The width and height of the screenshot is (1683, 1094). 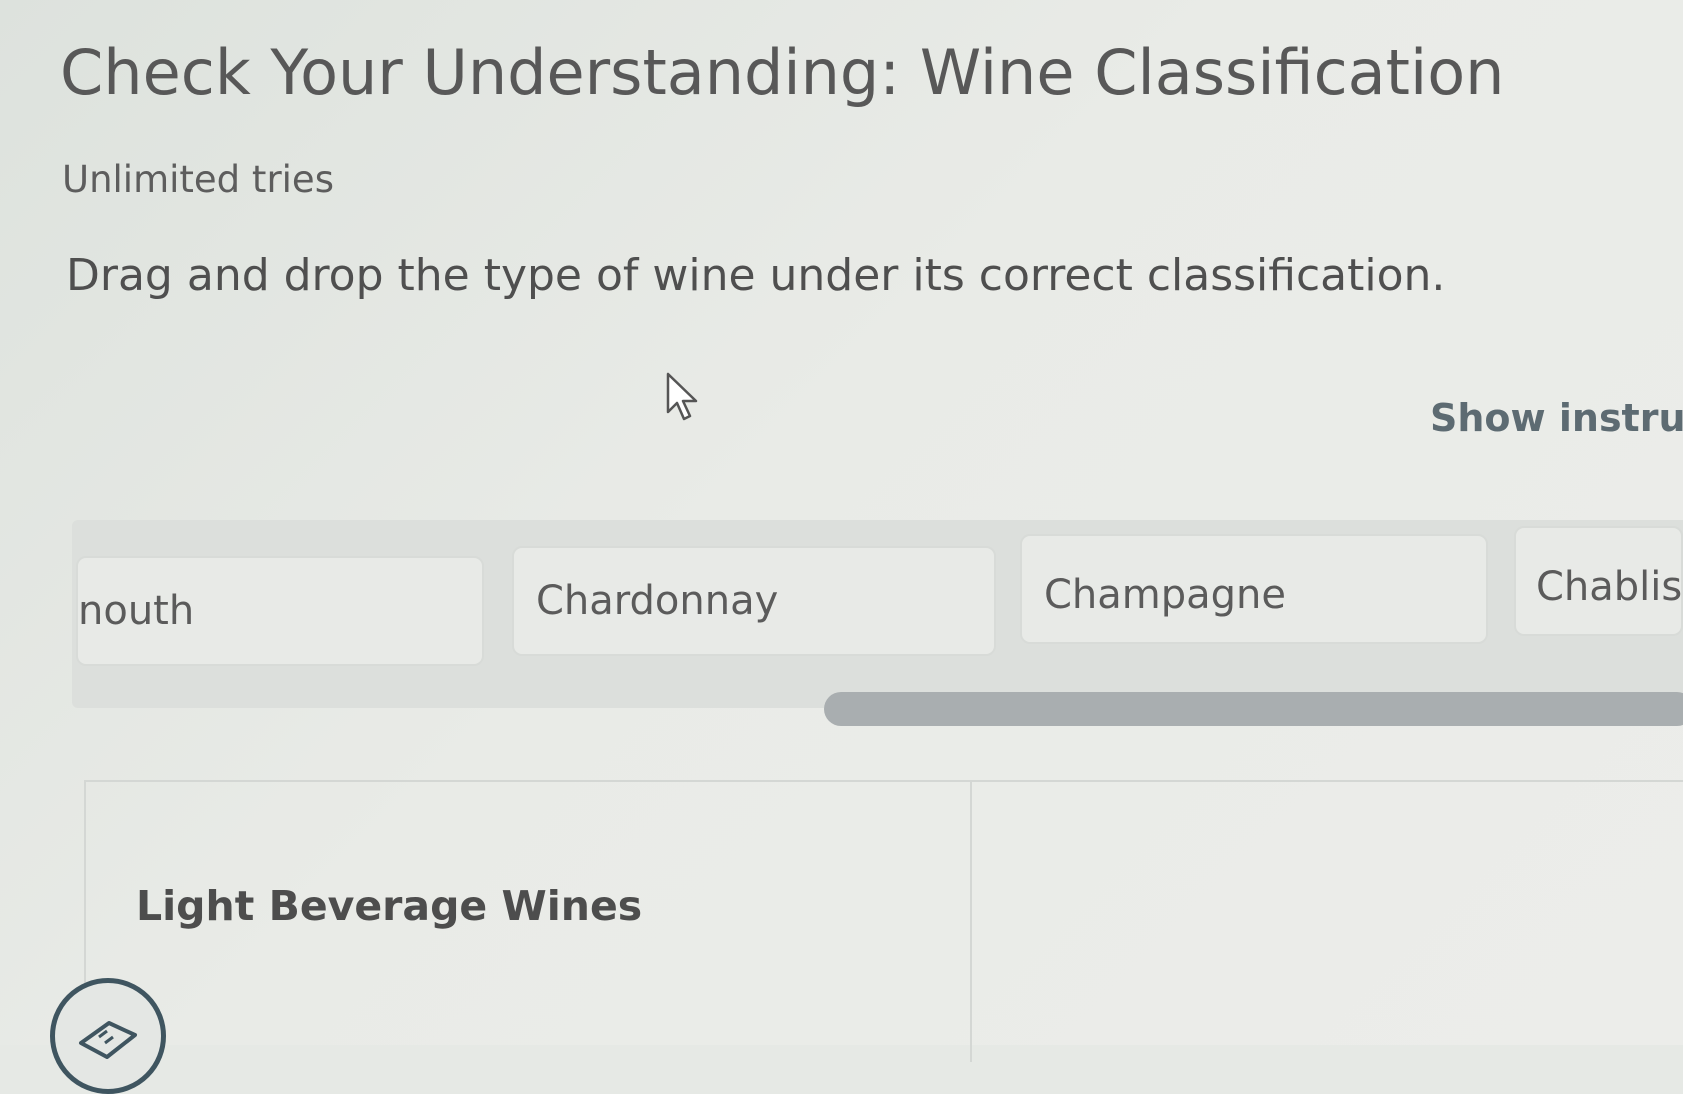 I want to click on note-button, so click(x=108, y=1036).